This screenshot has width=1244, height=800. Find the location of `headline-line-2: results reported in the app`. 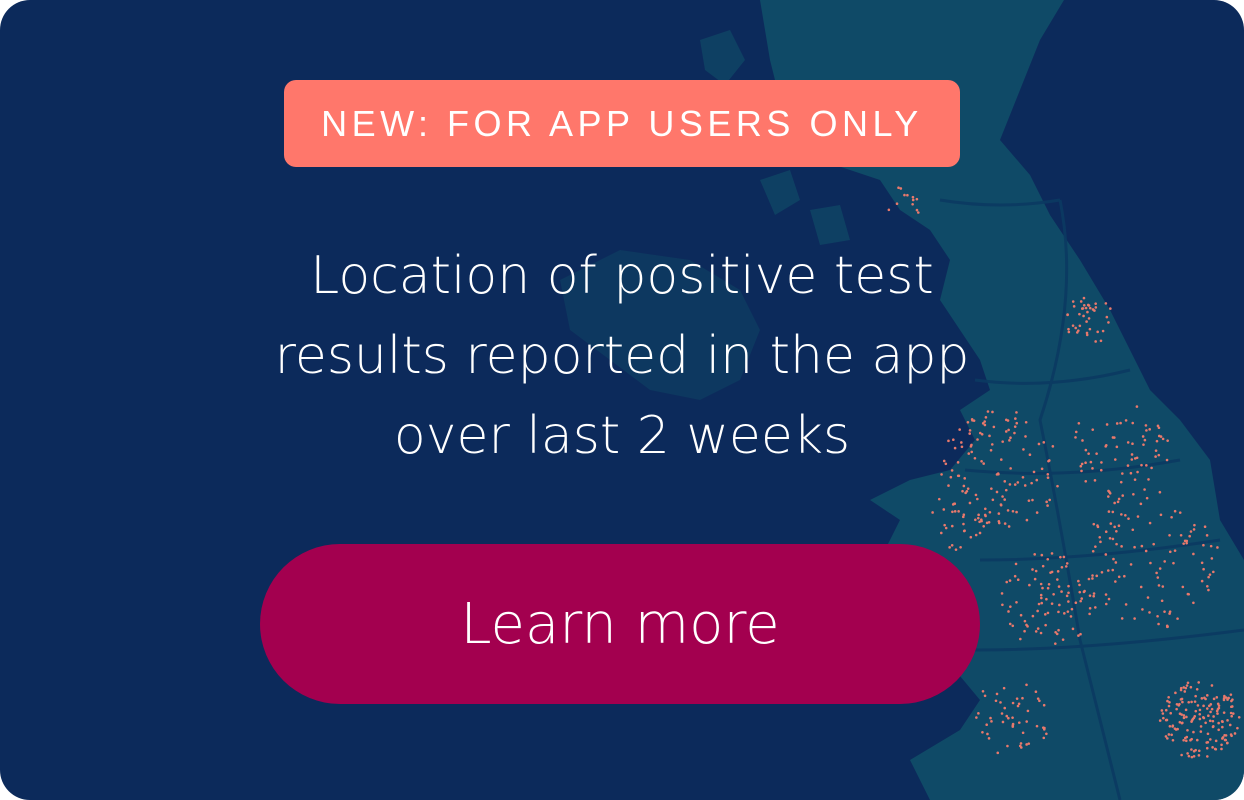

headline-line-2: results reported in the app is located at coordinates (622, 356).